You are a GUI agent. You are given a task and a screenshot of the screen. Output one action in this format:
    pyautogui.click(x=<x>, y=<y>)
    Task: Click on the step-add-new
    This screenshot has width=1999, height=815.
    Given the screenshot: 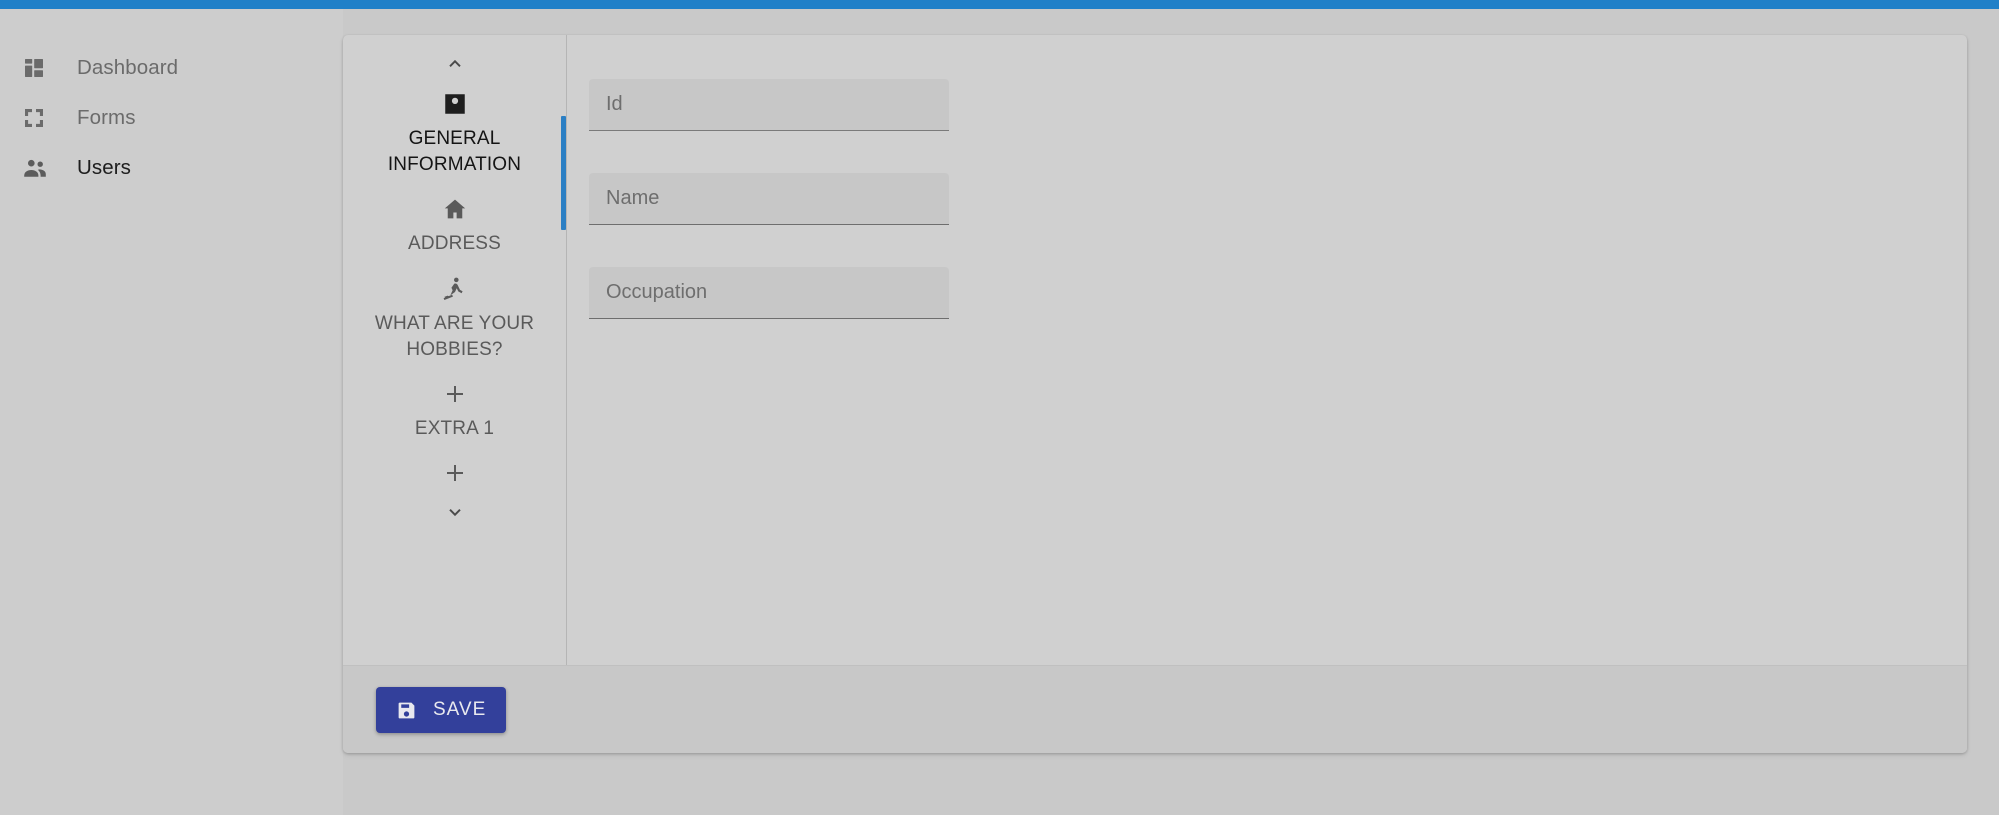 What is the action you would take?
    pyautogui.click(x=454, y=474)
    